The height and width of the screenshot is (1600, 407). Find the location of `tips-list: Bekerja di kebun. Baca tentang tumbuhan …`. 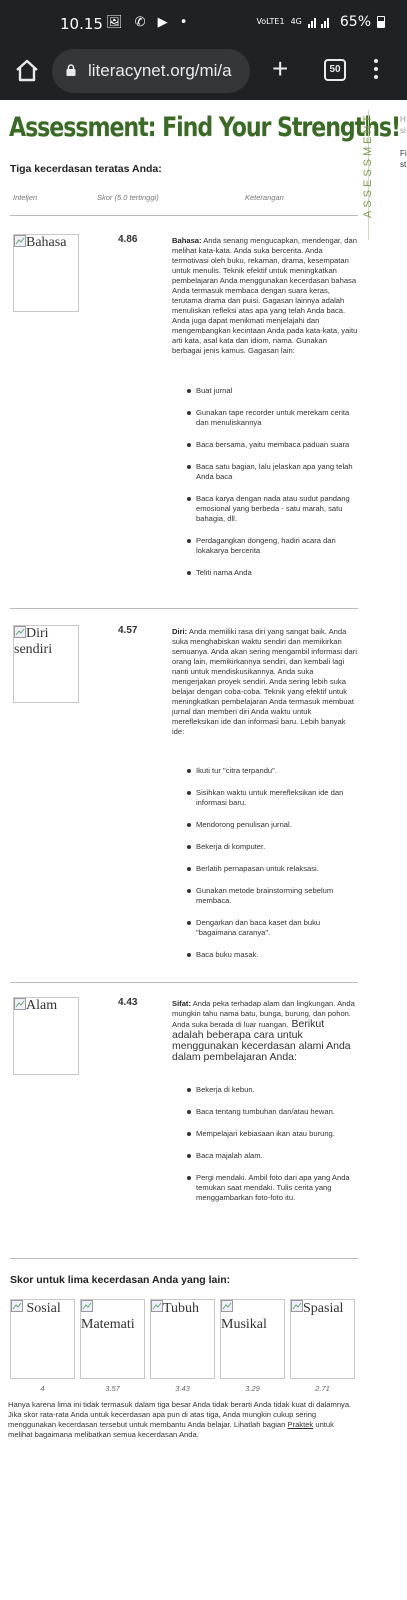

tips-list: Bekerja di kebun. Baca tentang tumbuhan … is located at coordinates (271, 1150).